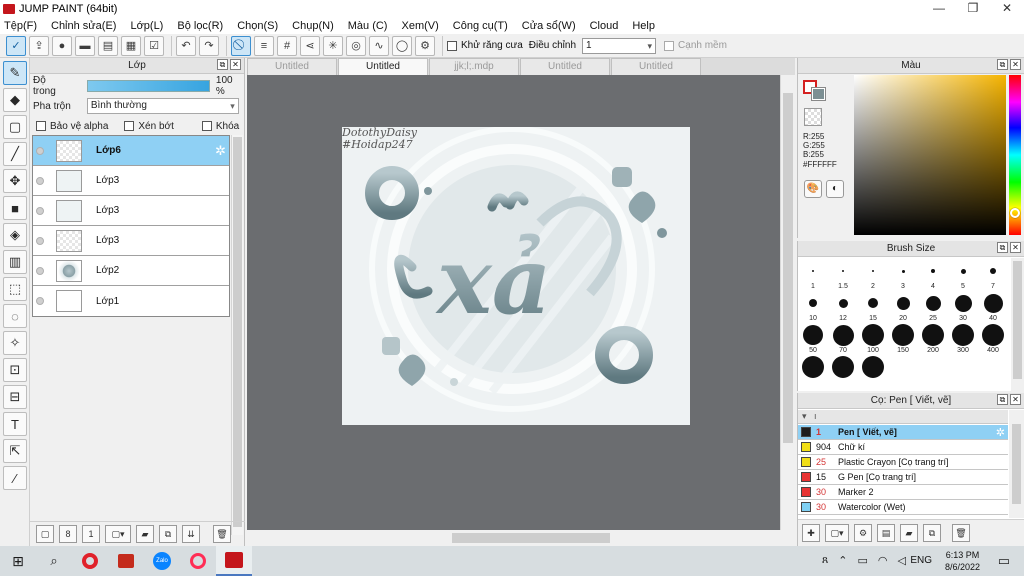  Describe the element at coordinates (402, 45) in the screenshot. I see `circle-snap-icon: ◯` at that location.